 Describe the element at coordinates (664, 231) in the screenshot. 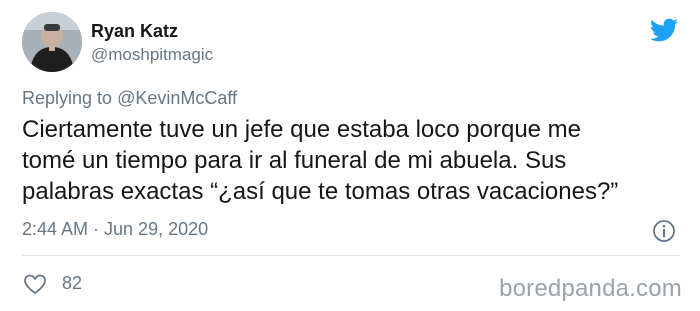

I see `info-icon` at that location.